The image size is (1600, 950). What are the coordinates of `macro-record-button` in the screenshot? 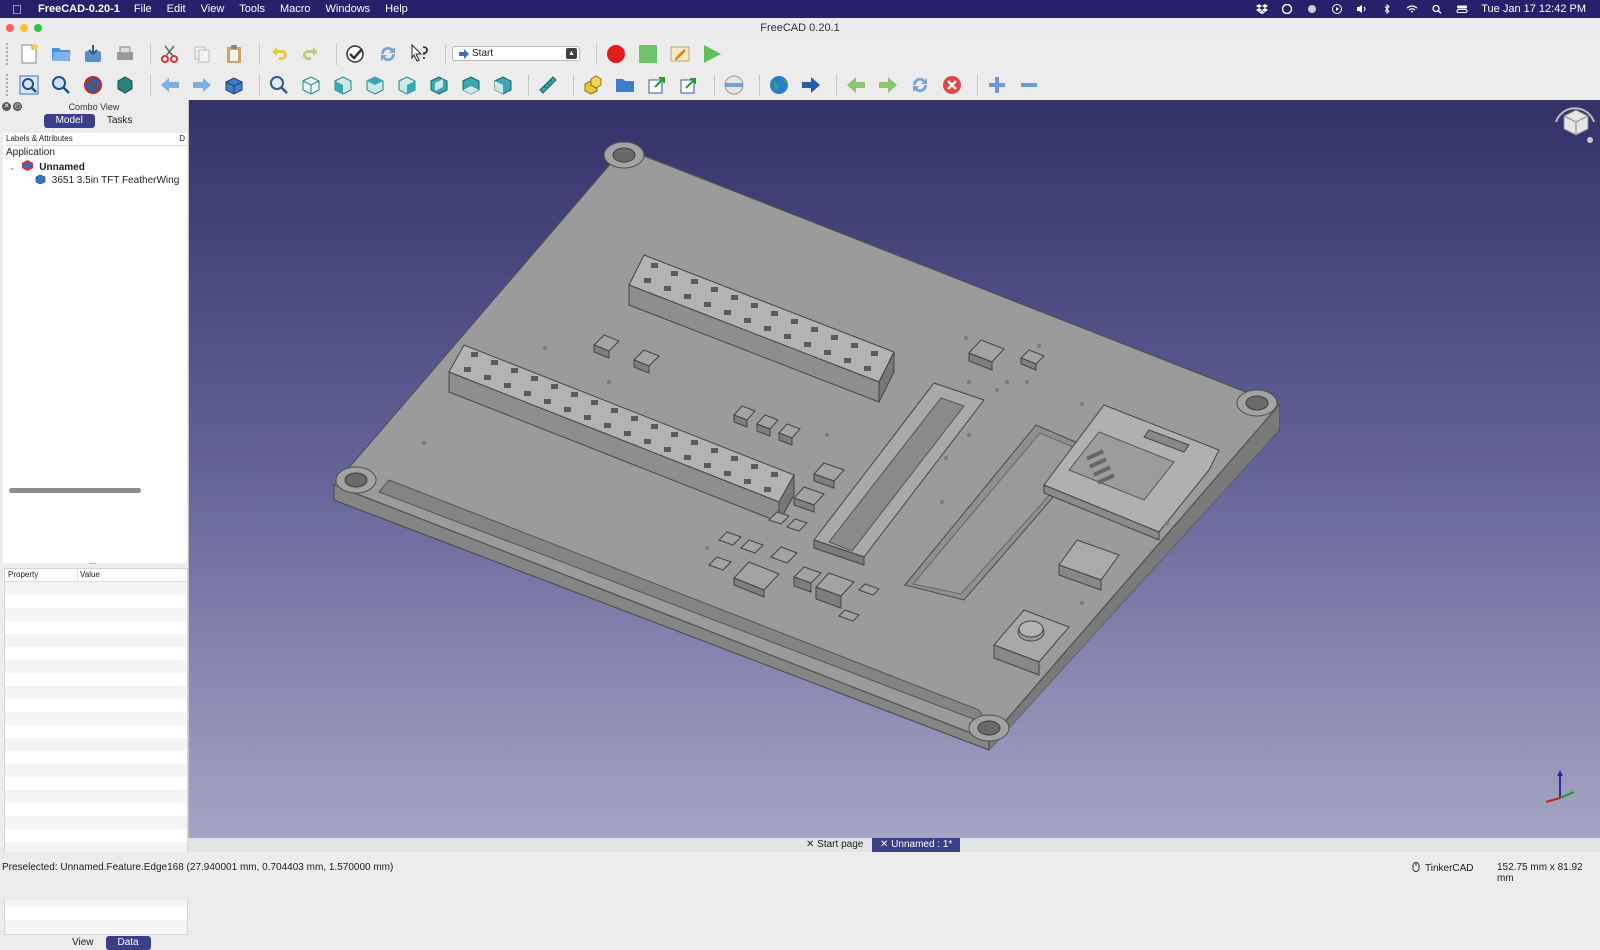 It's located at (616, 54).